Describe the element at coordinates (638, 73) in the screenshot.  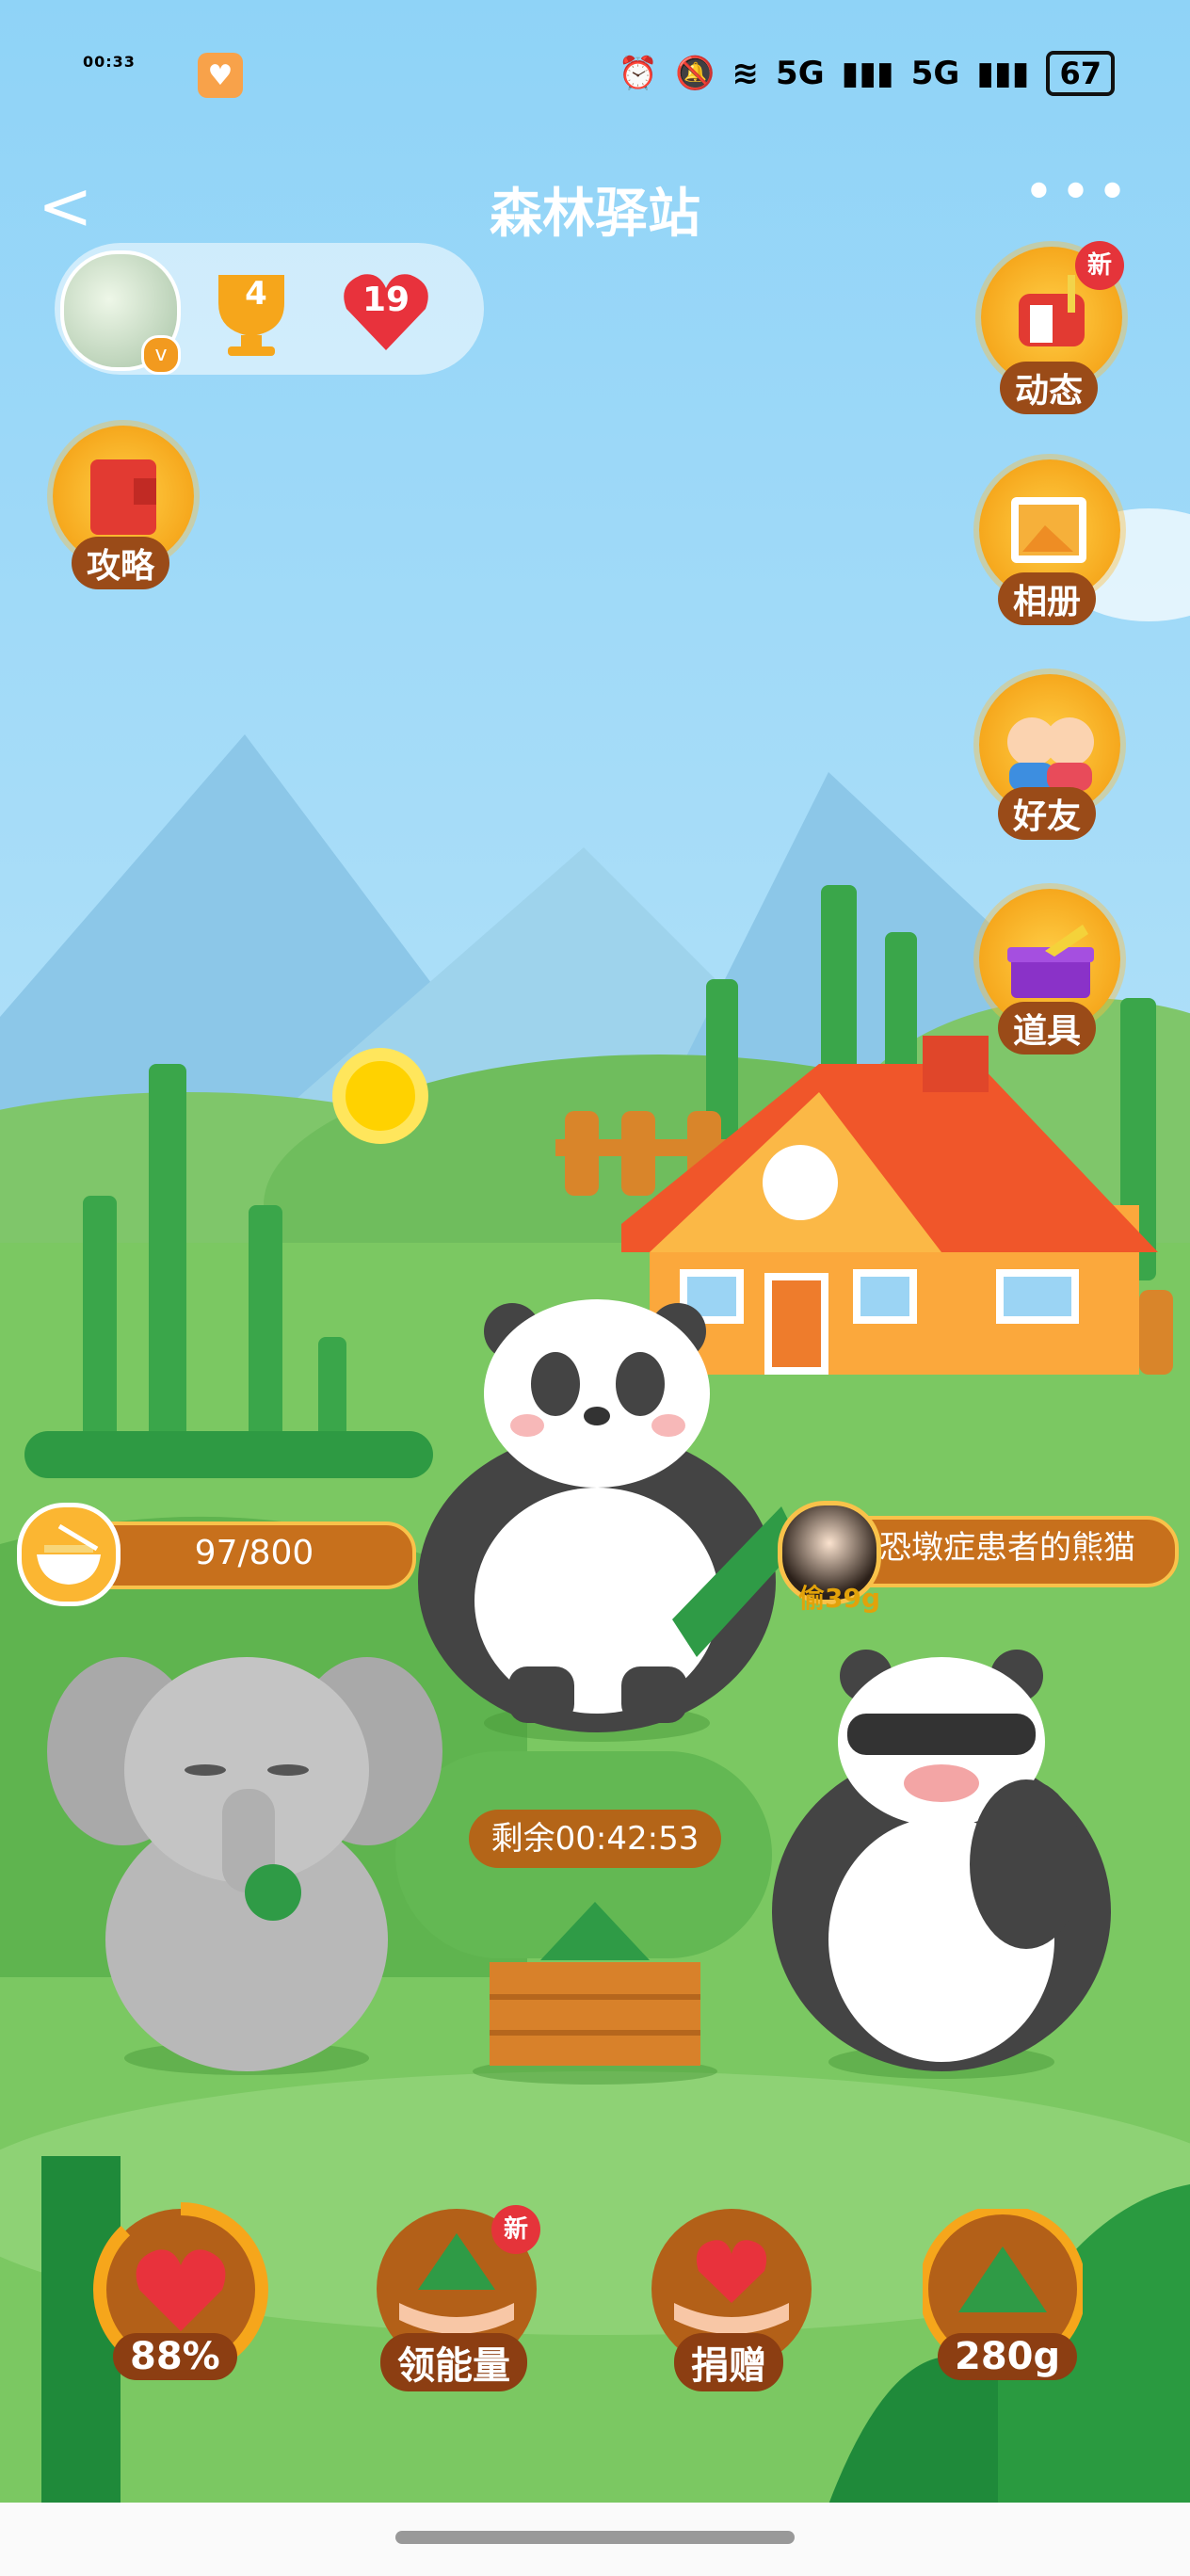
I see `alarm-icon: ⏰` at that location.